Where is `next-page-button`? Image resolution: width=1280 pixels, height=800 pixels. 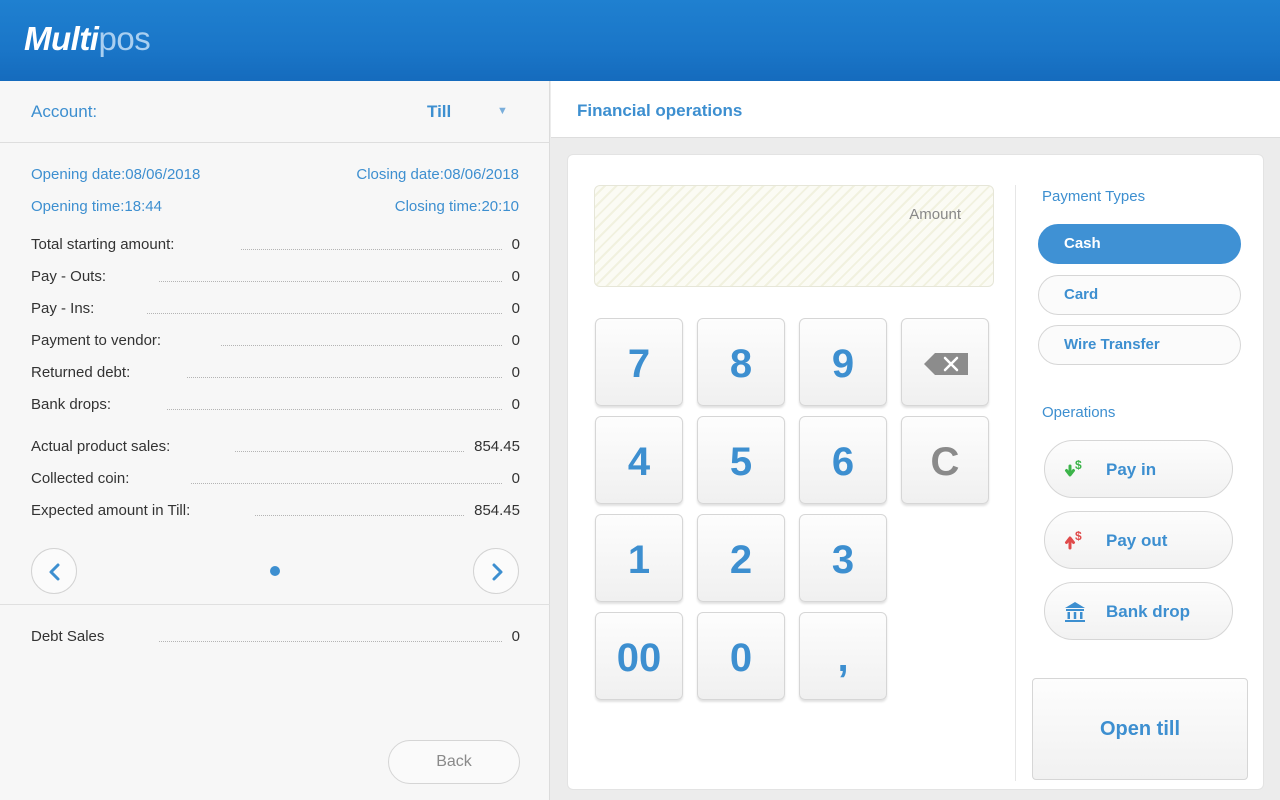
next-page-button is located at coordinates (496, 571).